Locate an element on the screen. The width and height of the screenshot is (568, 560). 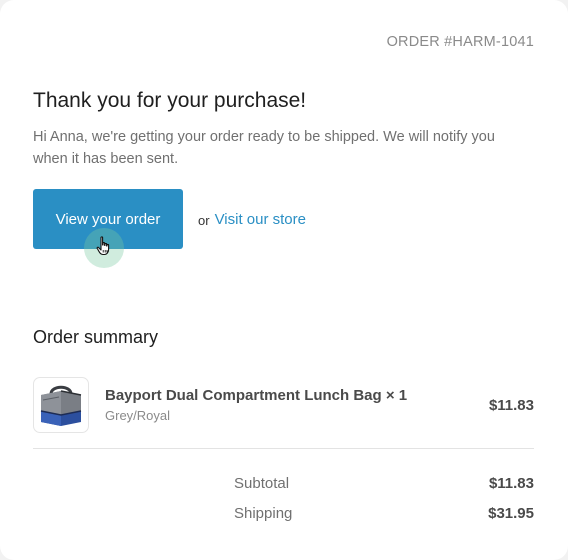
item-variant: Grey/Royal is located at coordinates (138, 415).